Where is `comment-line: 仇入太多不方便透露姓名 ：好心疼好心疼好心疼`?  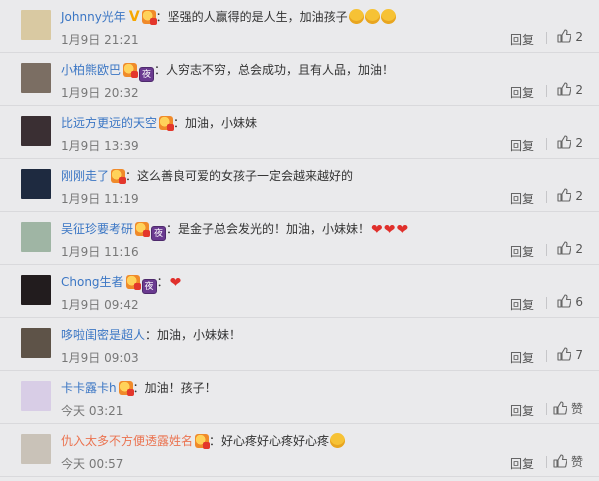
comment-line: 仇入太多不方便透露姓名 ：好心疼好心疼好心疼 is located at coordinates (203, 441).